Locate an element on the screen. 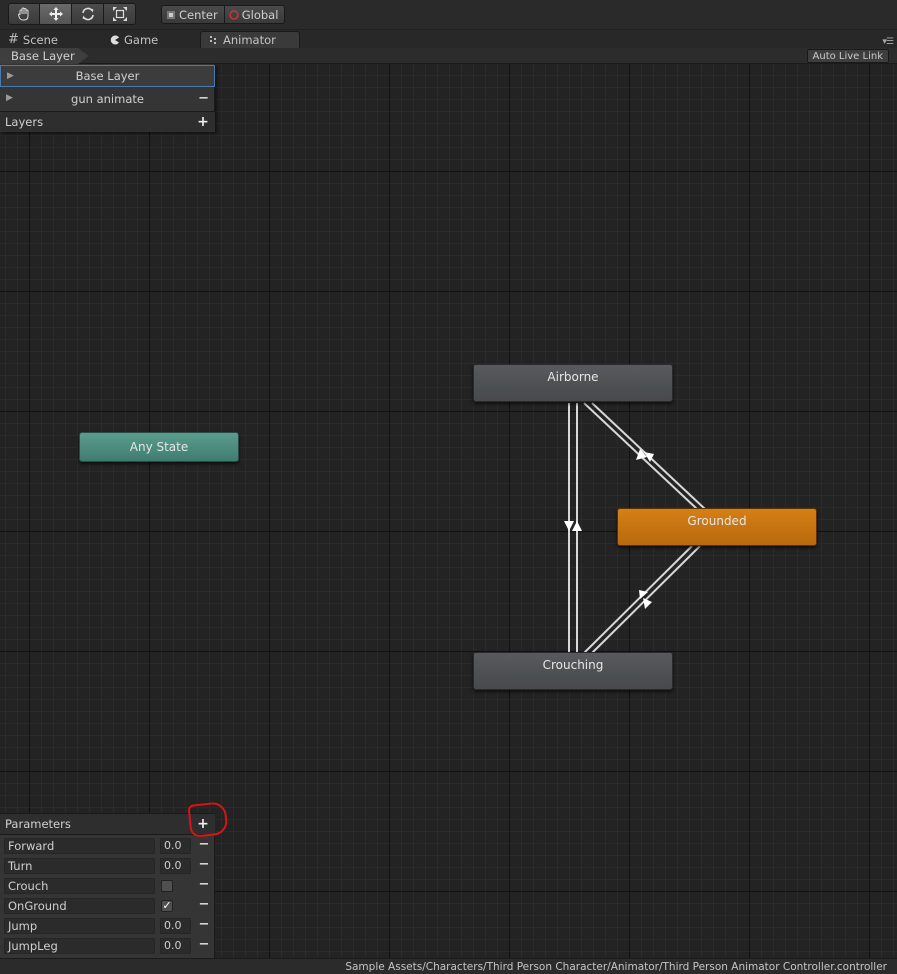 The width and height of the screenshot is (897, 974). parameter-row-jump: Jump 0.0 − is located at coordinates (109, 926).